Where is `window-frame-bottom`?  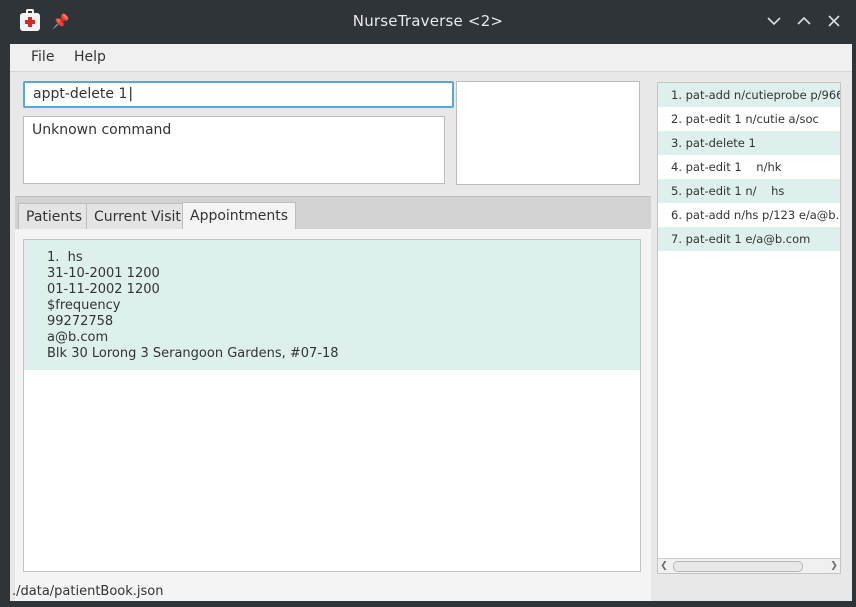
window-frame-bottom is located at coordinates (428, 604).